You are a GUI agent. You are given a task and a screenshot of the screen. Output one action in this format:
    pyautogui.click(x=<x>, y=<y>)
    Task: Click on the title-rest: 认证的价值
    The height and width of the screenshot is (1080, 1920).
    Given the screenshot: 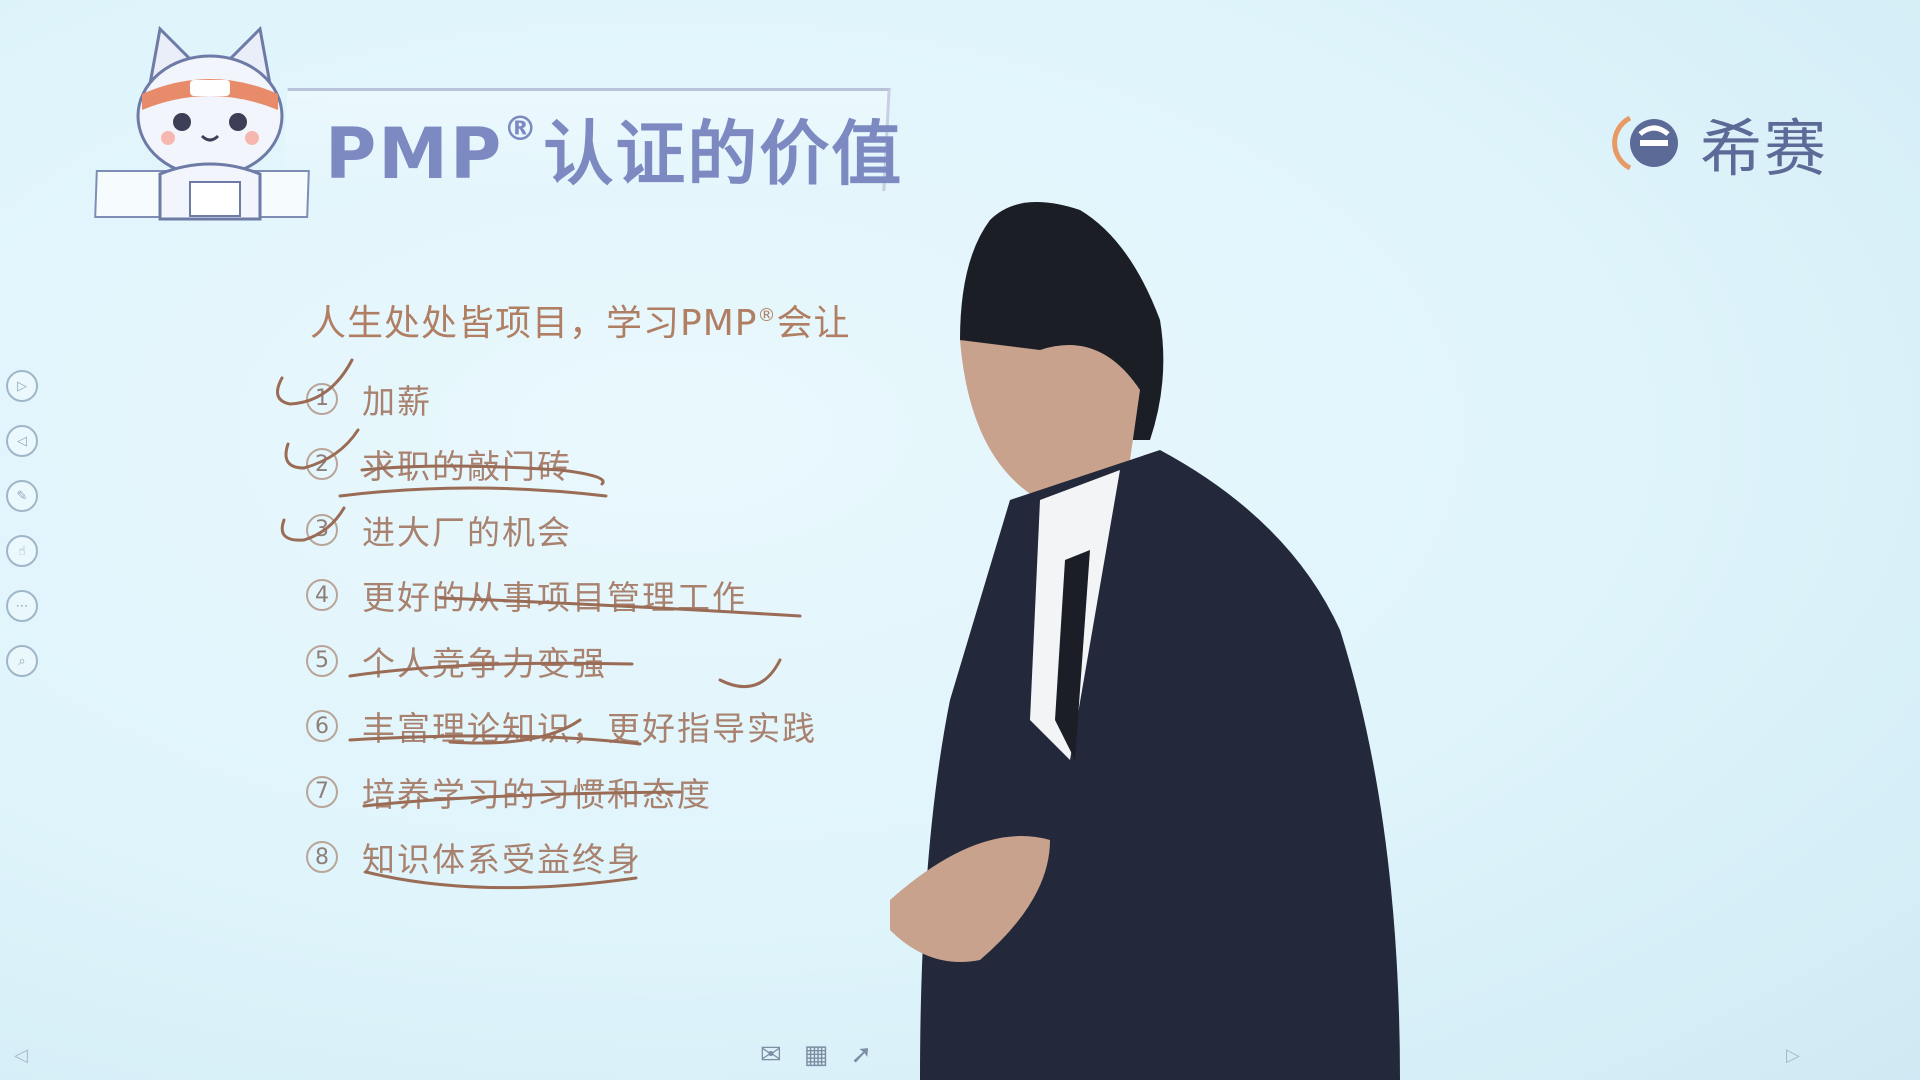 What is the action you would take?
    pyautogui.click(x=723, y=154)
    